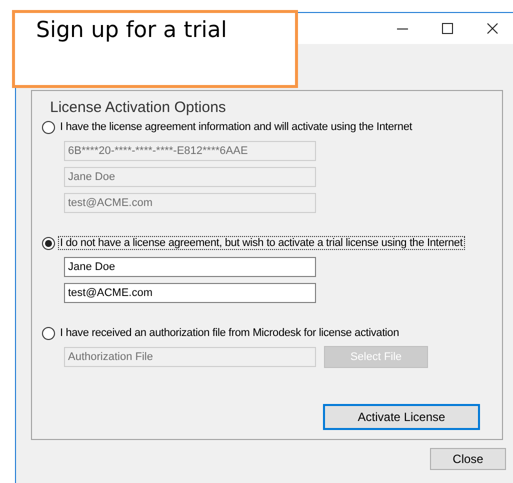 The height and width of the screenshot is (483, 513). Describe the element at coordinates (236, 127) in the screenshot. I see `radio-label: I have the license agreement information and will activate using the Internet` at that location.